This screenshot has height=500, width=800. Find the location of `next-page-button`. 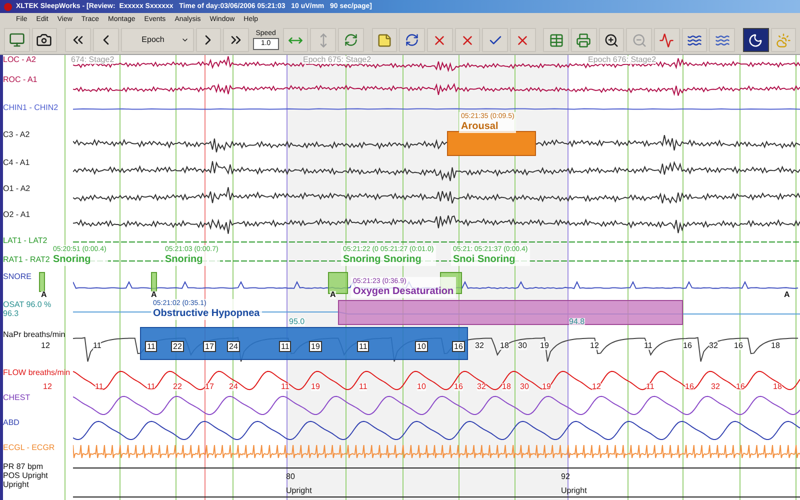

next-page-button is located at coordinates (209, 40).